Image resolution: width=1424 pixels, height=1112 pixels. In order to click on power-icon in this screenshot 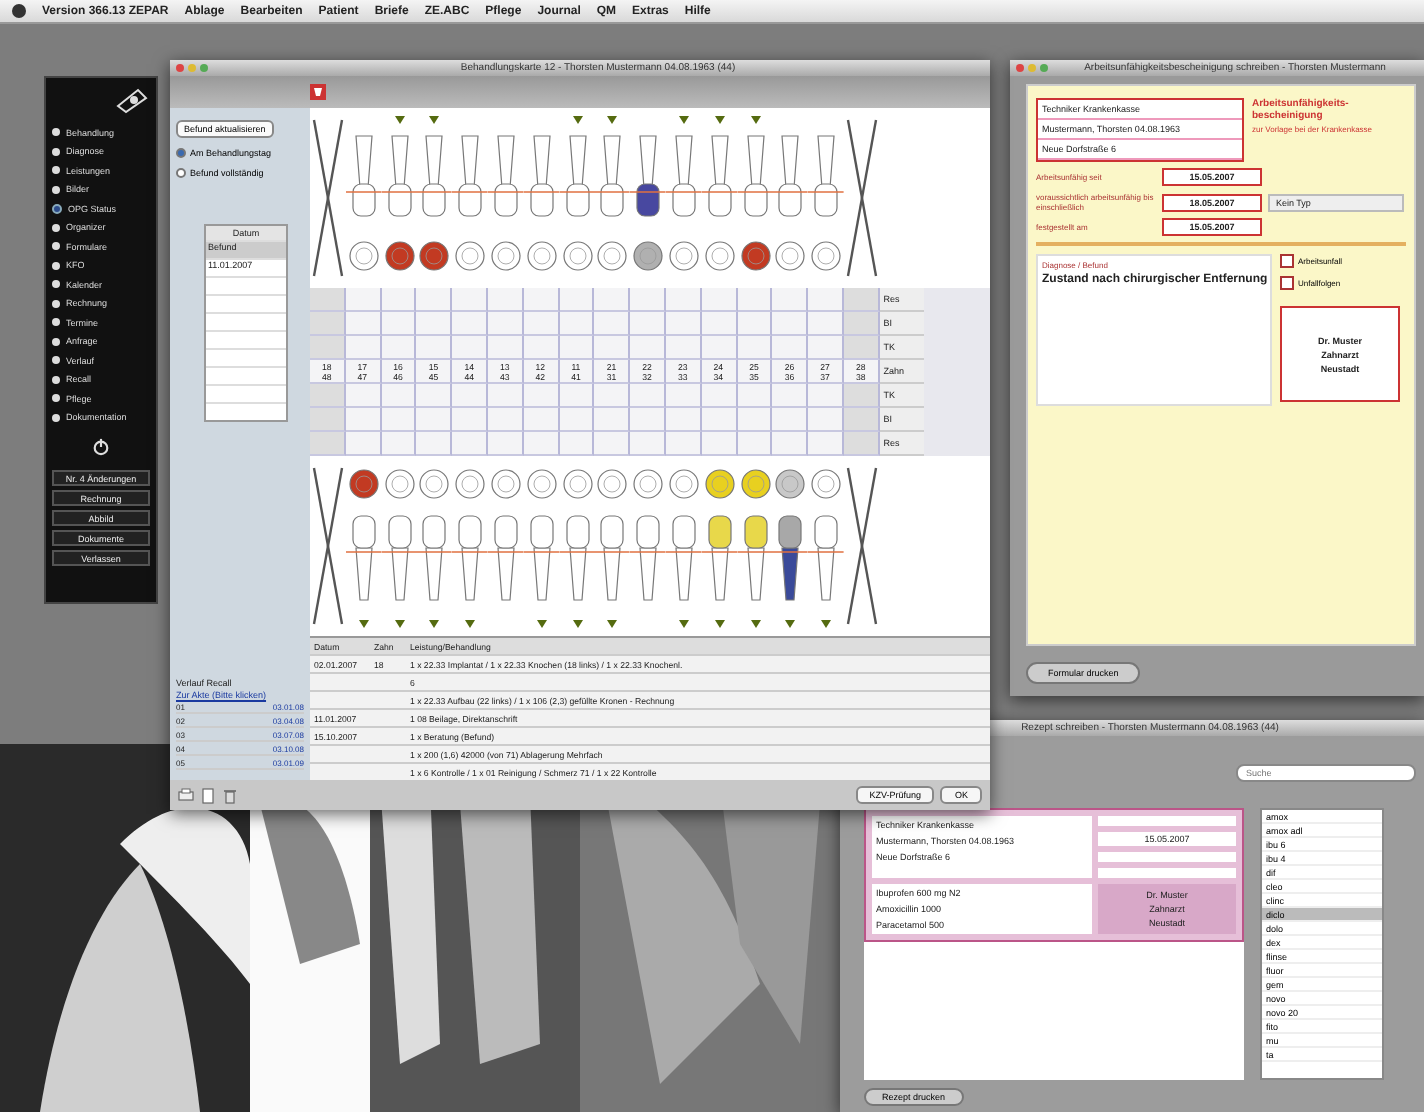, I will do `click(101, 447)`.